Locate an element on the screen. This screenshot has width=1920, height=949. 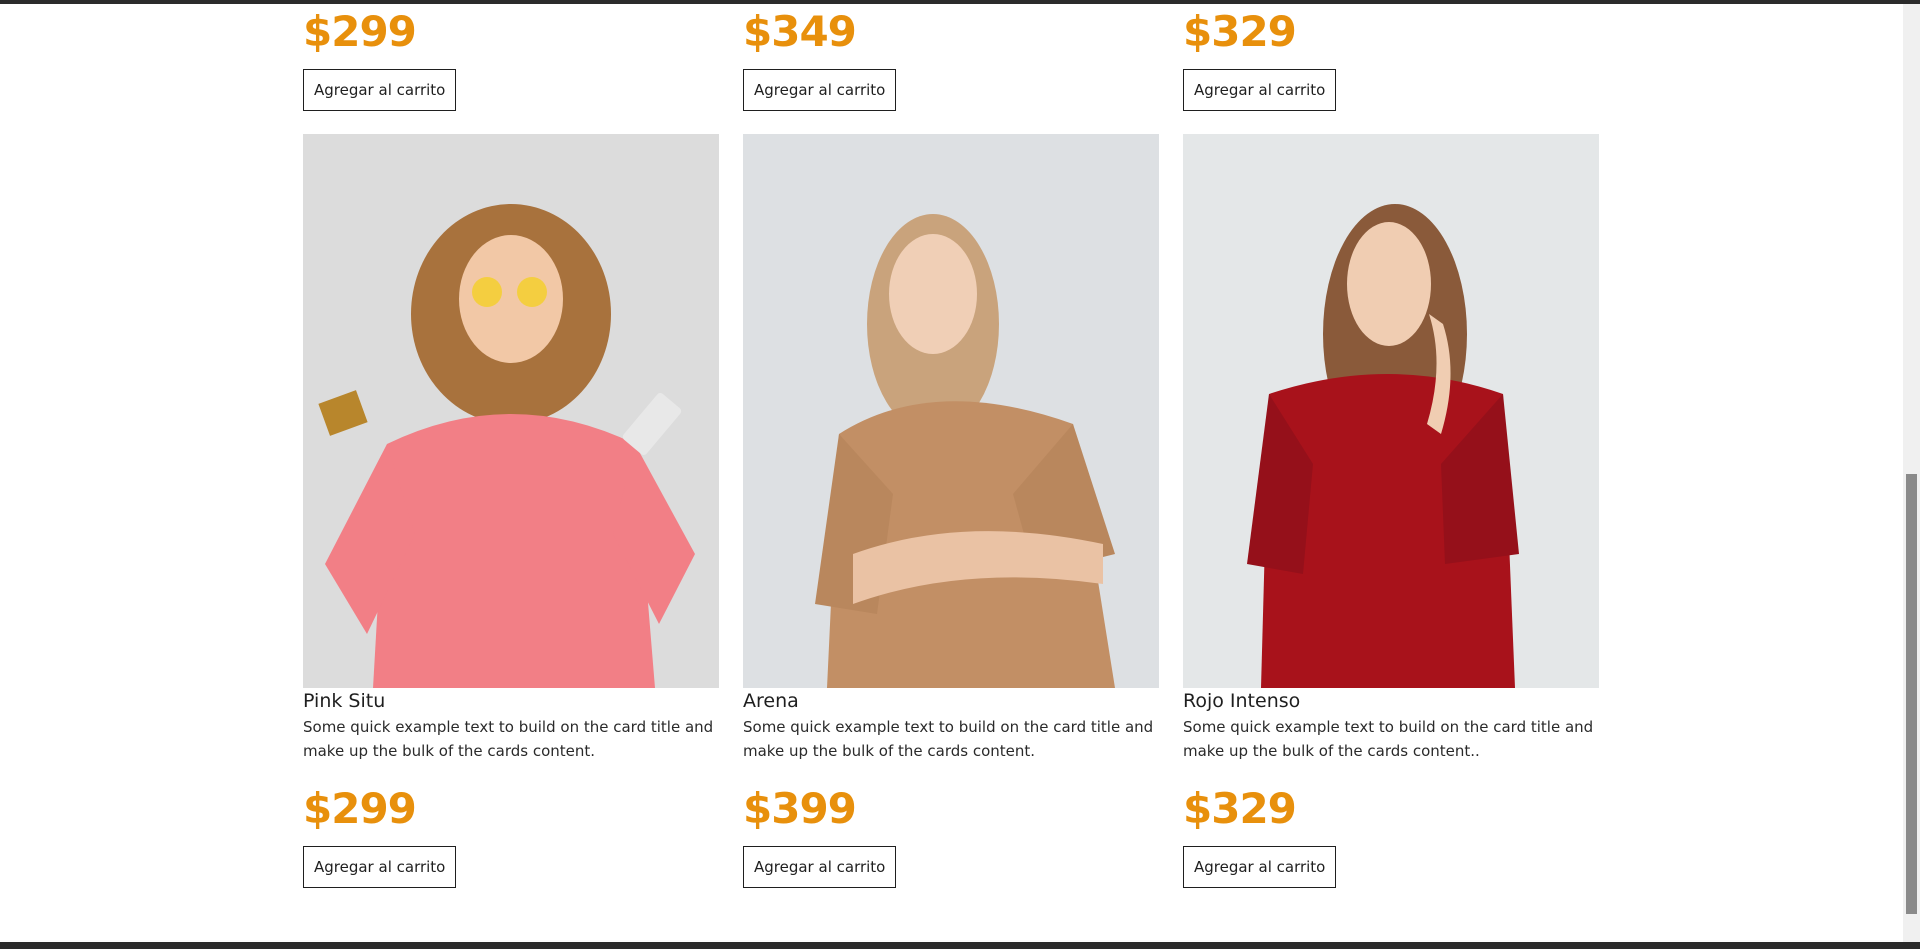
scrollbar-thumb is located at coordinates (1911, 694).